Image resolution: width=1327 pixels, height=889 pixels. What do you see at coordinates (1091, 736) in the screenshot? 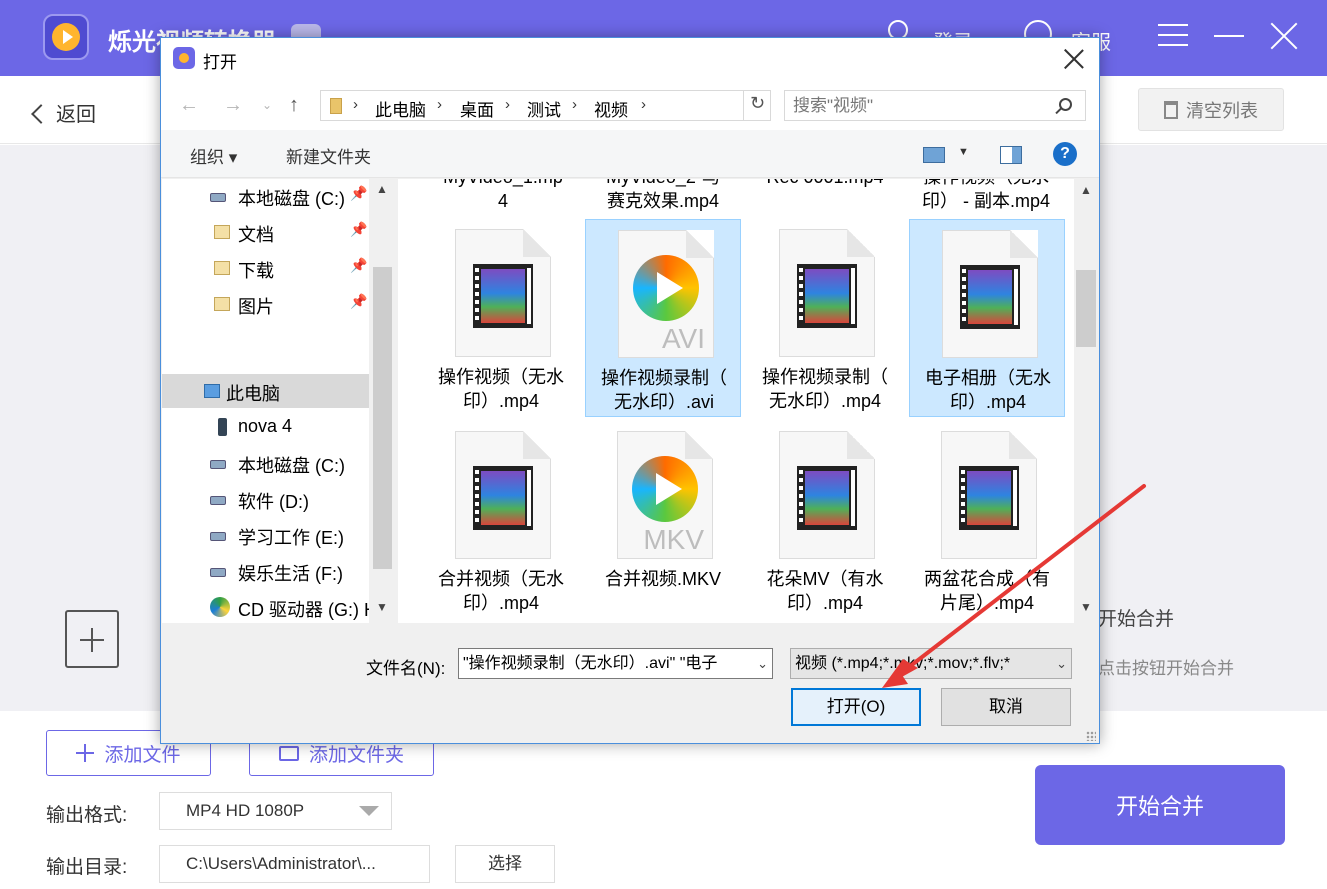
I see `resize-grip-icon` at bounding box center [1091, 736].